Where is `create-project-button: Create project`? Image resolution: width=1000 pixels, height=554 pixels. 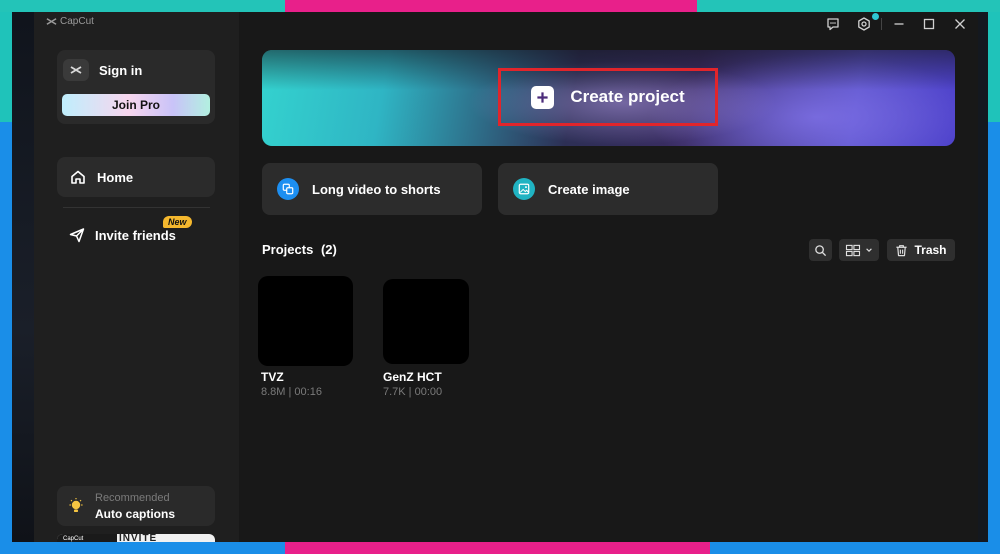 create-project-button: Create project is located at coordinates (608, 97).